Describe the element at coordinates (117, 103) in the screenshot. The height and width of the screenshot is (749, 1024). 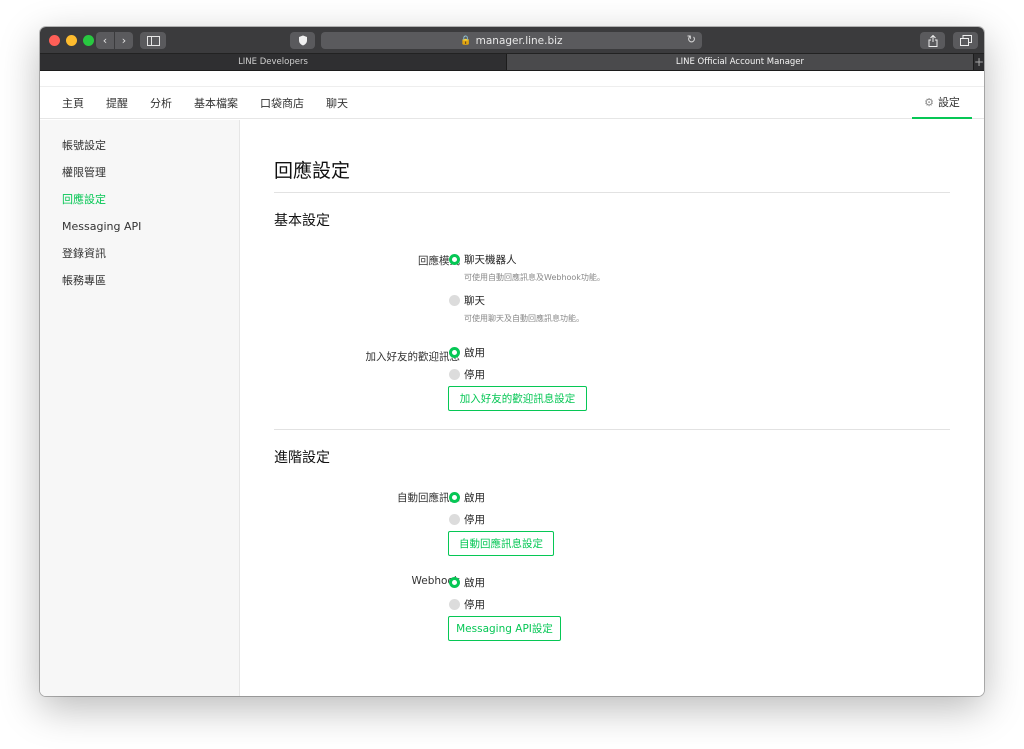
I see `nav-item-reminders: 提醒` at that location.